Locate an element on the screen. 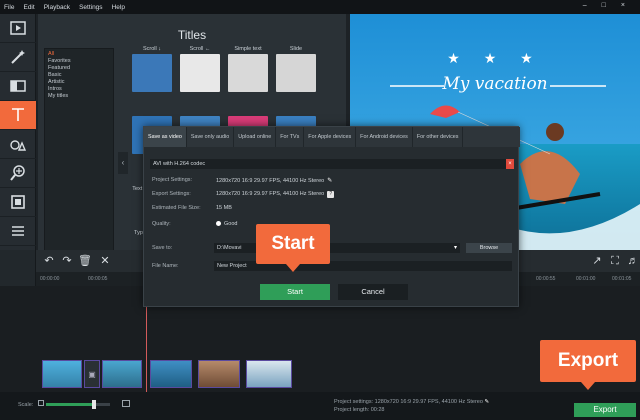  list-icon is located at coordinates (18, 231).